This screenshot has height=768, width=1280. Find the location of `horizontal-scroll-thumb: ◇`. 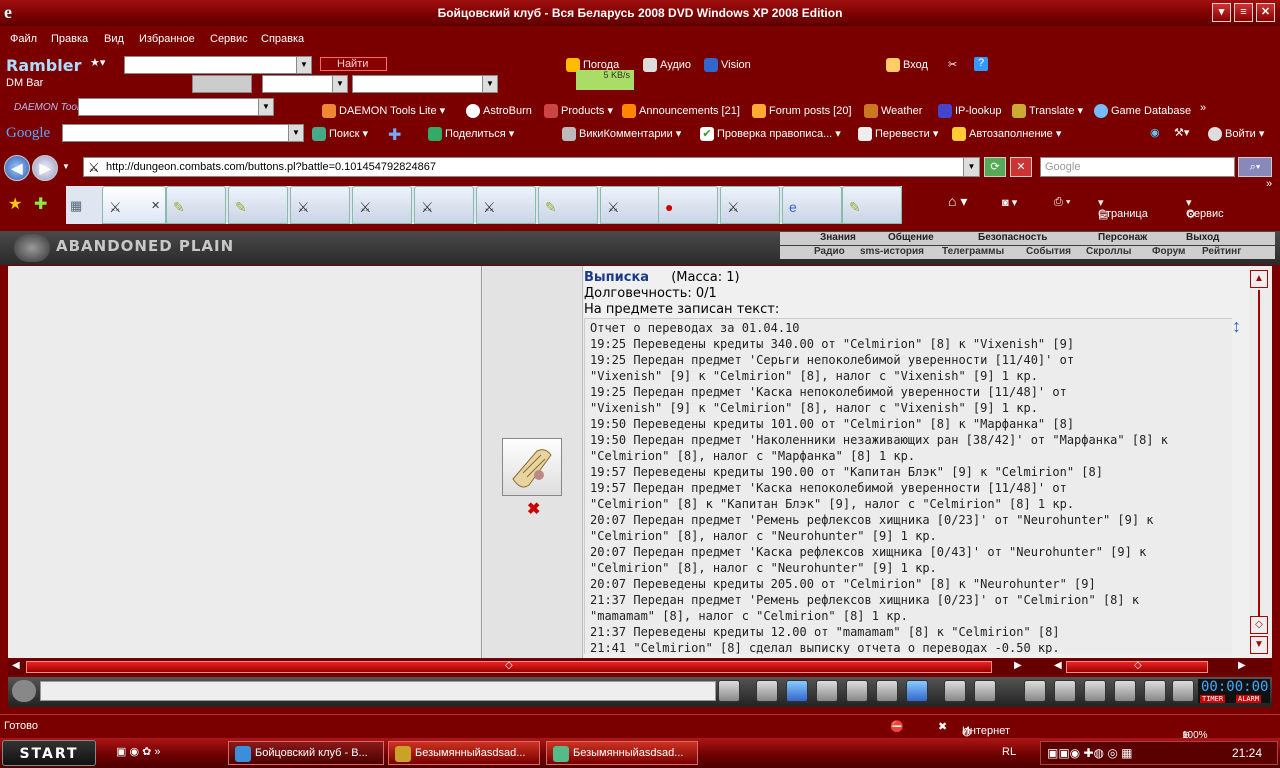

horizontal-scroll-thumb: ◇ is located at coordinates (509, 665).